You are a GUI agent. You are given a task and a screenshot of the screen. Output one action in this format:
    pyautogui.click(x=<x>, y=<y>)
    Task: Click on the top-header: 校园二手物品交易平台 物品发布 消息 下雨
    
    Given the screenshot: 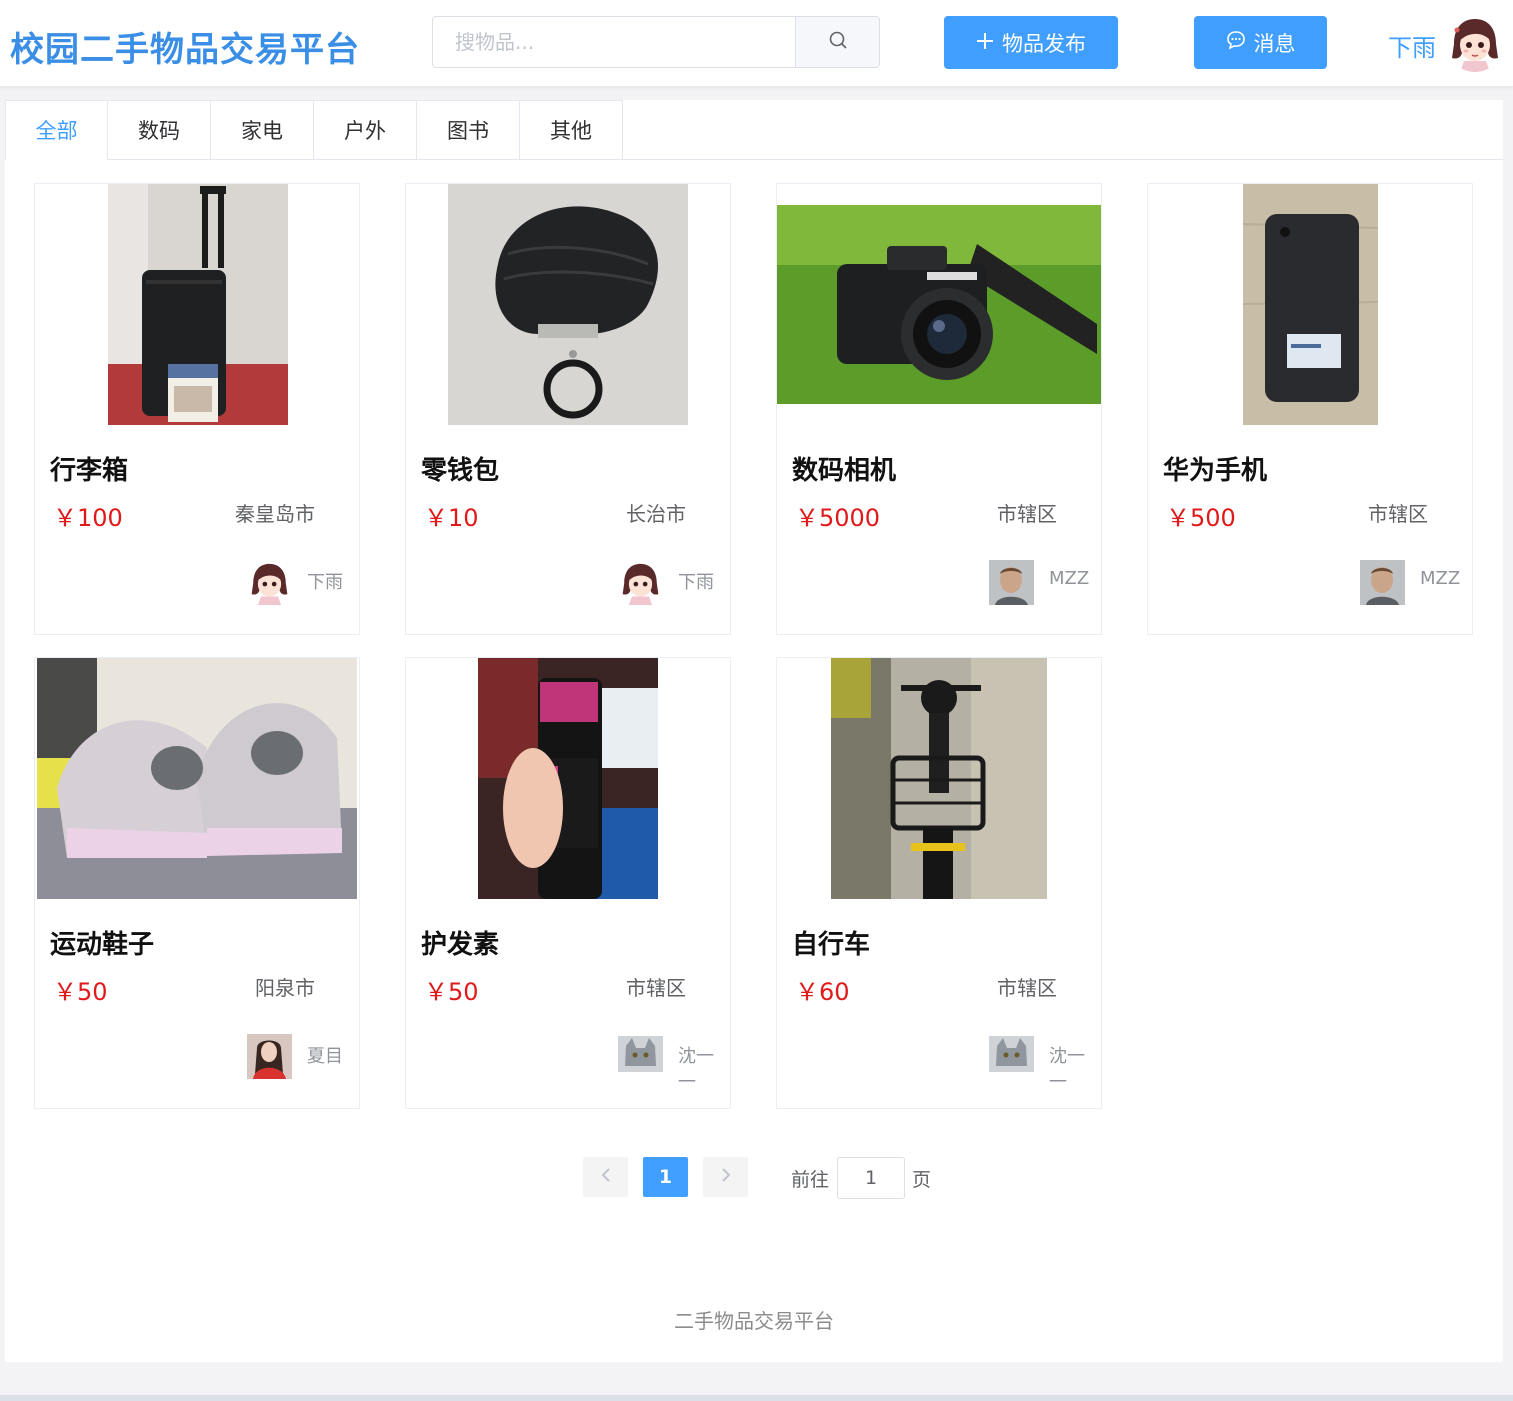 What is the action you would take?
    pyautogui.click(x=756, y=43)
    